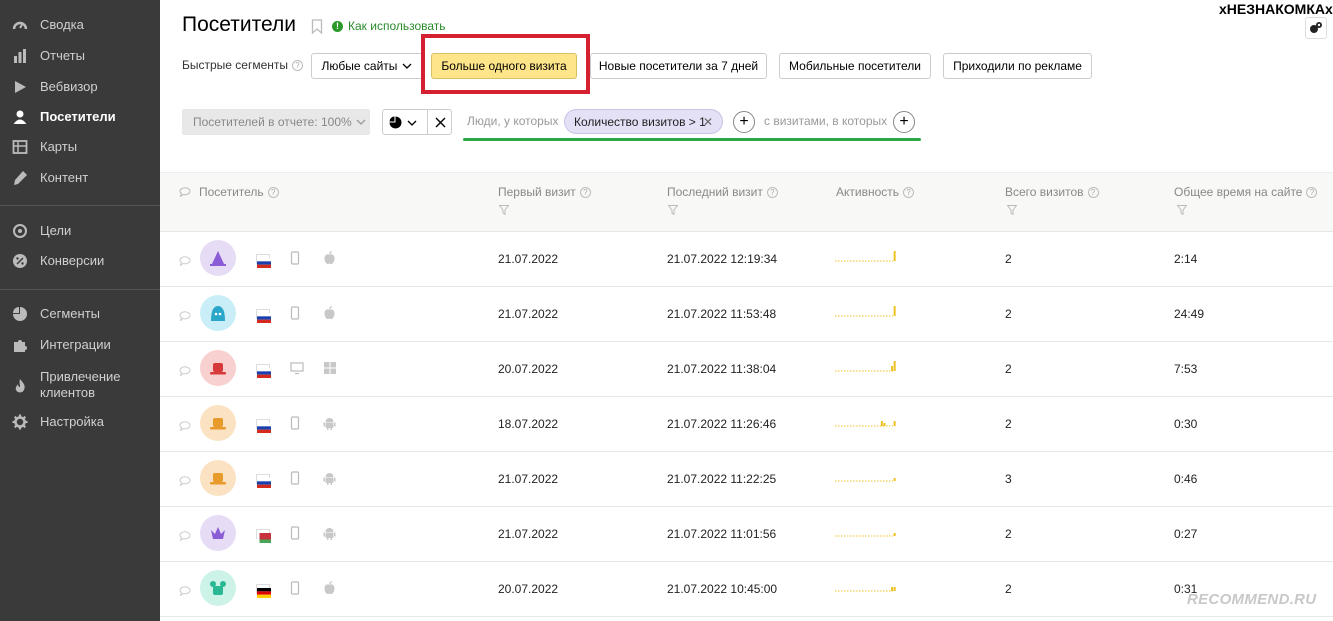  What do you see at coordinates (875, 192) in the screenshot?
I see `column-activity: Активность?` at bounding box center [875, 192].